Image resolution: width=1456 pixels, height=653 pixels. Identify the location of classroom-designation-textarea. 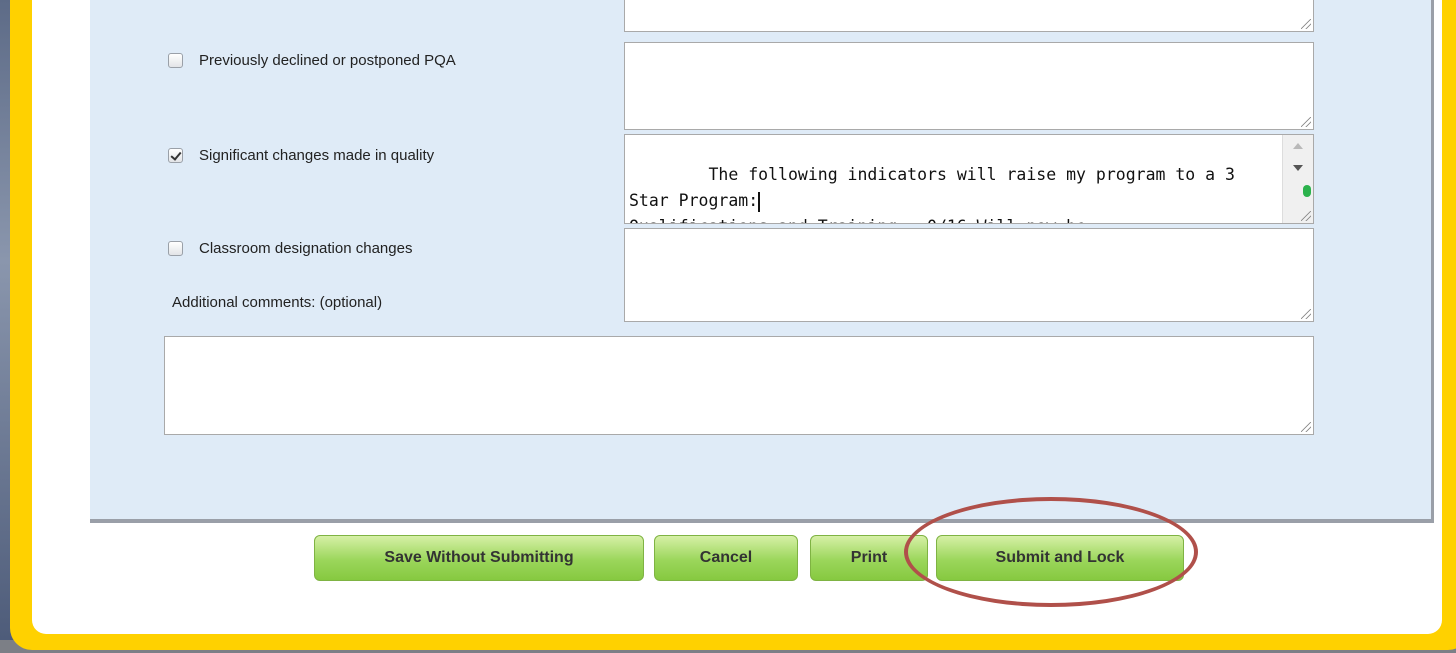
(969, 275).